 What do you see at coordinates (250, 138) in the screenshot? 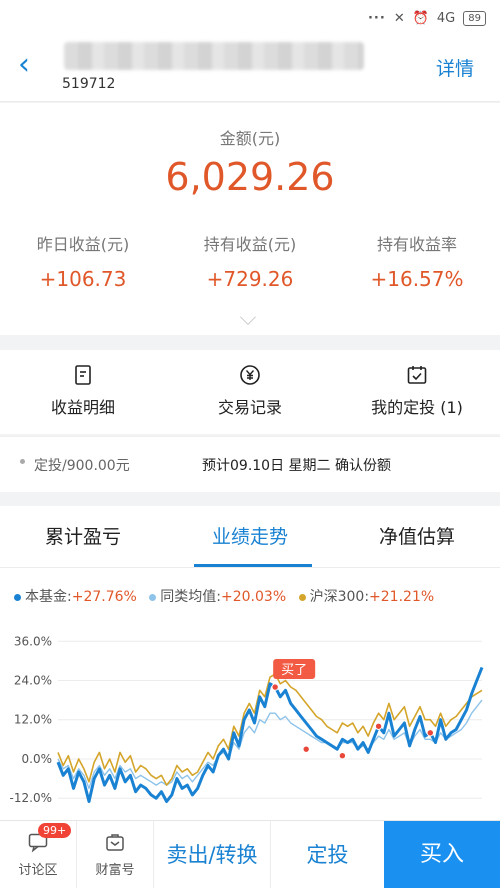
I see `amount-label: 金额(元)` at bounding box center [250, 138].